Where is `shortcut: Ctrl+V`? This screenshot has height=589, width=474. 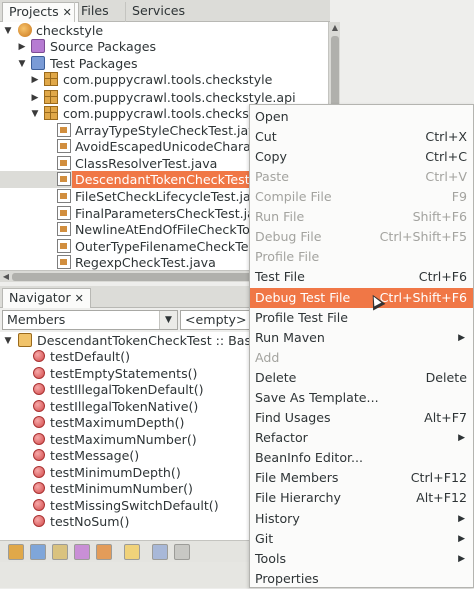
shortcut: Ctrl+V is located at coordinates (446, 176).